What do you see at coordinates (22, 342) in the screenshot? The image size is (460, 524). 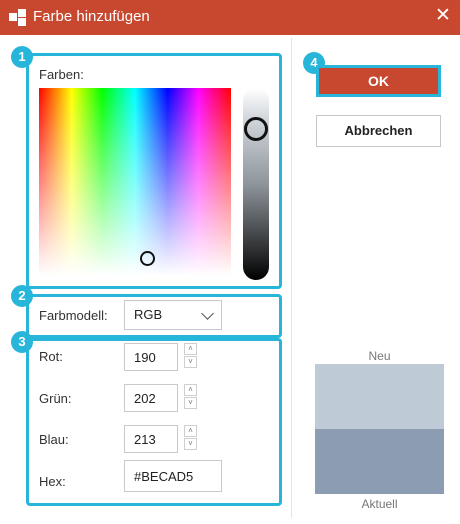 I see `badge-3: 3` at bounding box center [22, 342].